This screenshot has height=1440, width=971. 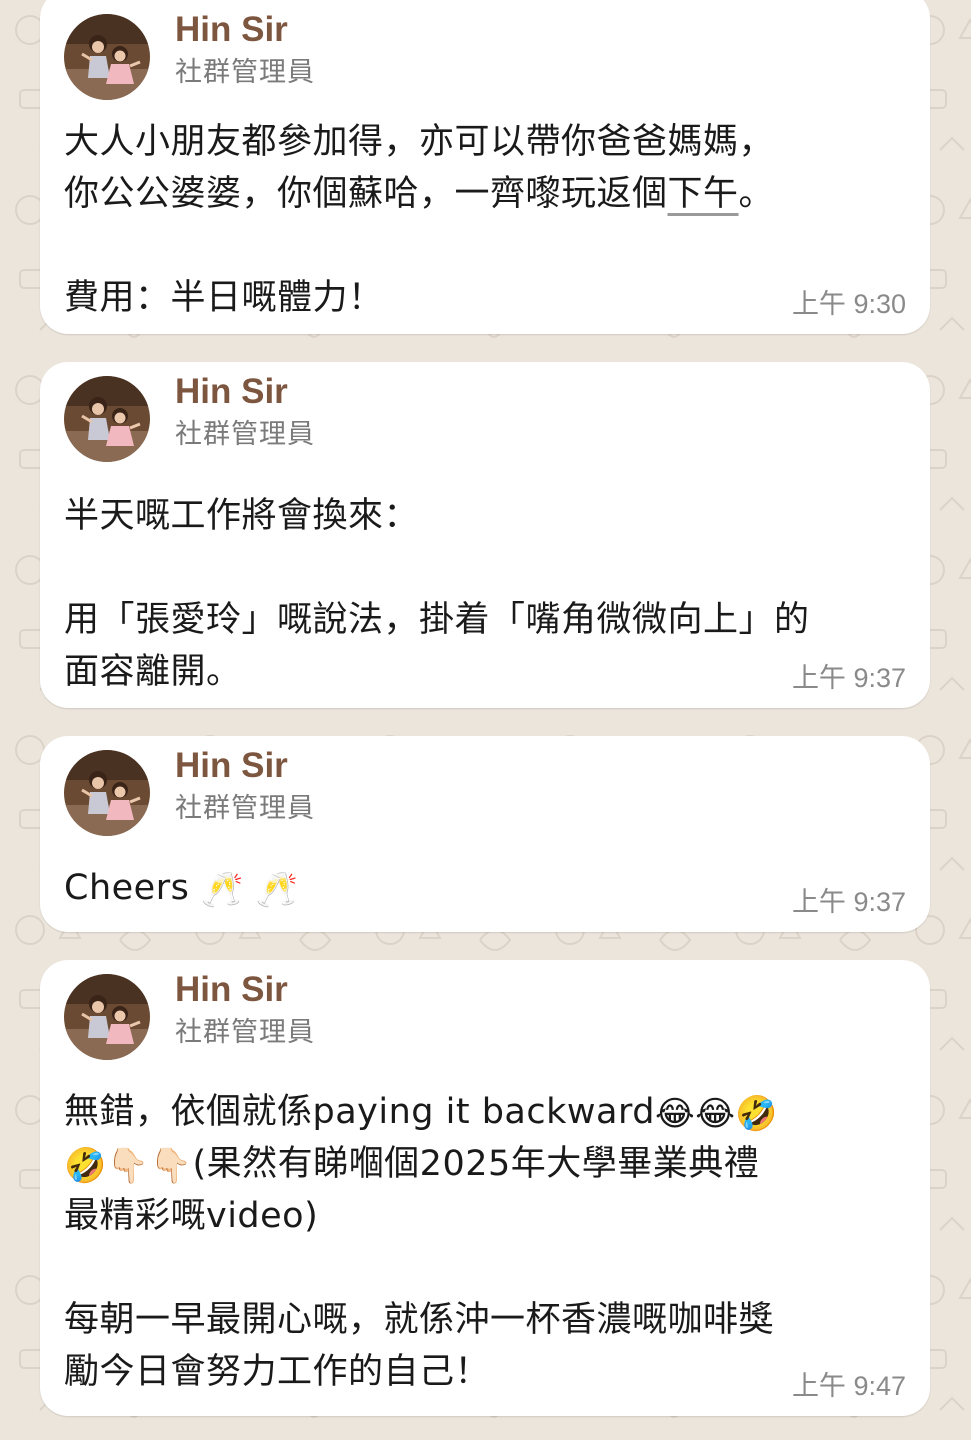 What do you see at coordinates (127, 888) in the screenshot?
I see `message-line-text: Cheers` at bounding box center [127, 888].